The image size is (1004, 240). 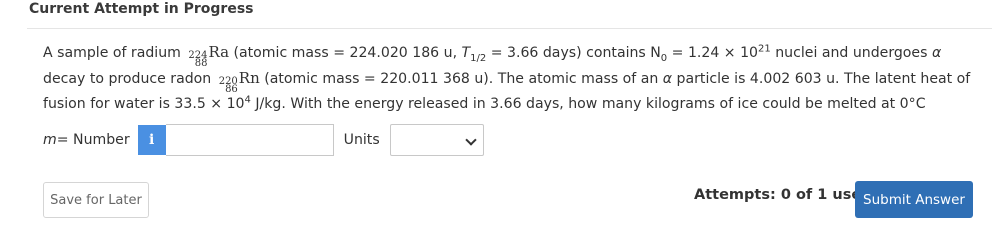 I want to click on number-input, so click(x=249, y=140).